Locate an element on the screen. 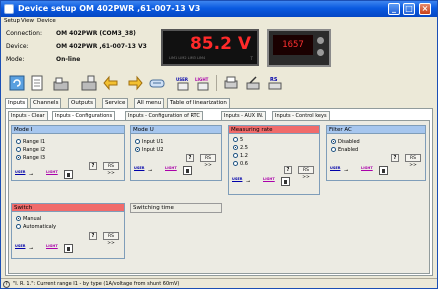 The image size is (438, 289). light-access-icon: LIGHT is located at coordinates (203, 83).